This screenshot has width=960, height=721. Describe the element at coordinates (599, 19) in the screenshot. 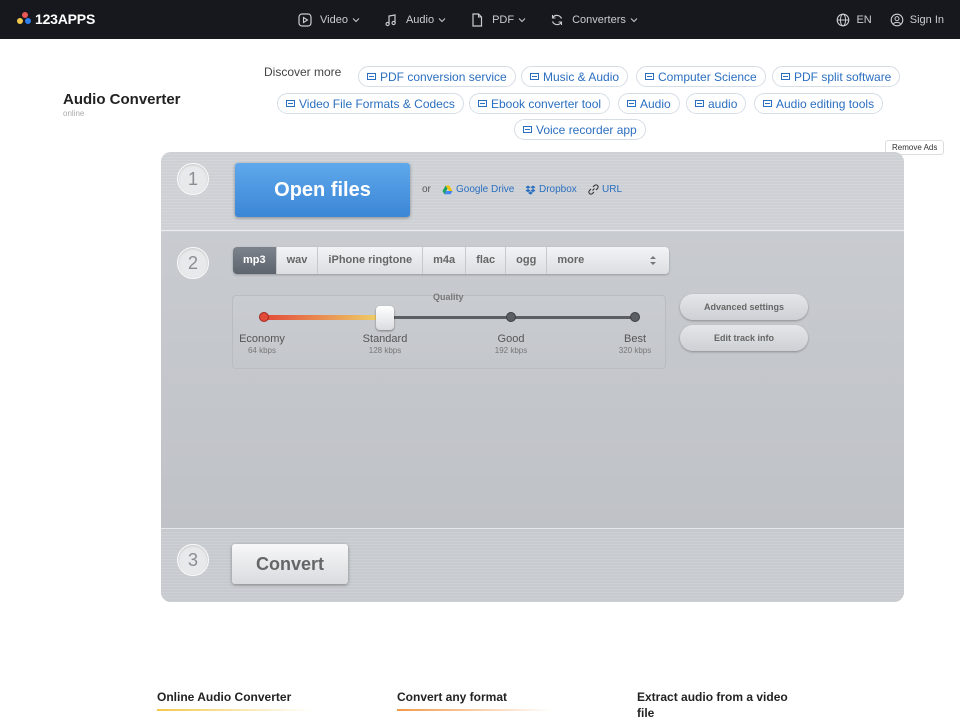

I see `nav-converters-label: Converters` at that location.